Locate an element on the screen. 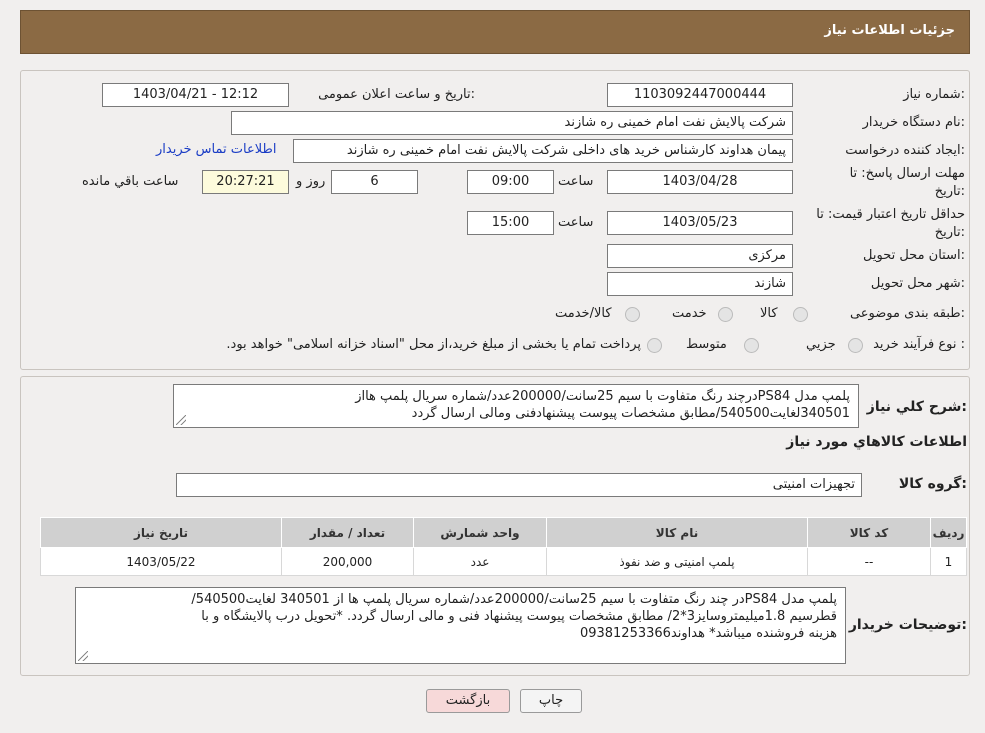 This screenshot has height=733, width=985. validity-time-field: 15:00 is located at coordinates (510, 223).